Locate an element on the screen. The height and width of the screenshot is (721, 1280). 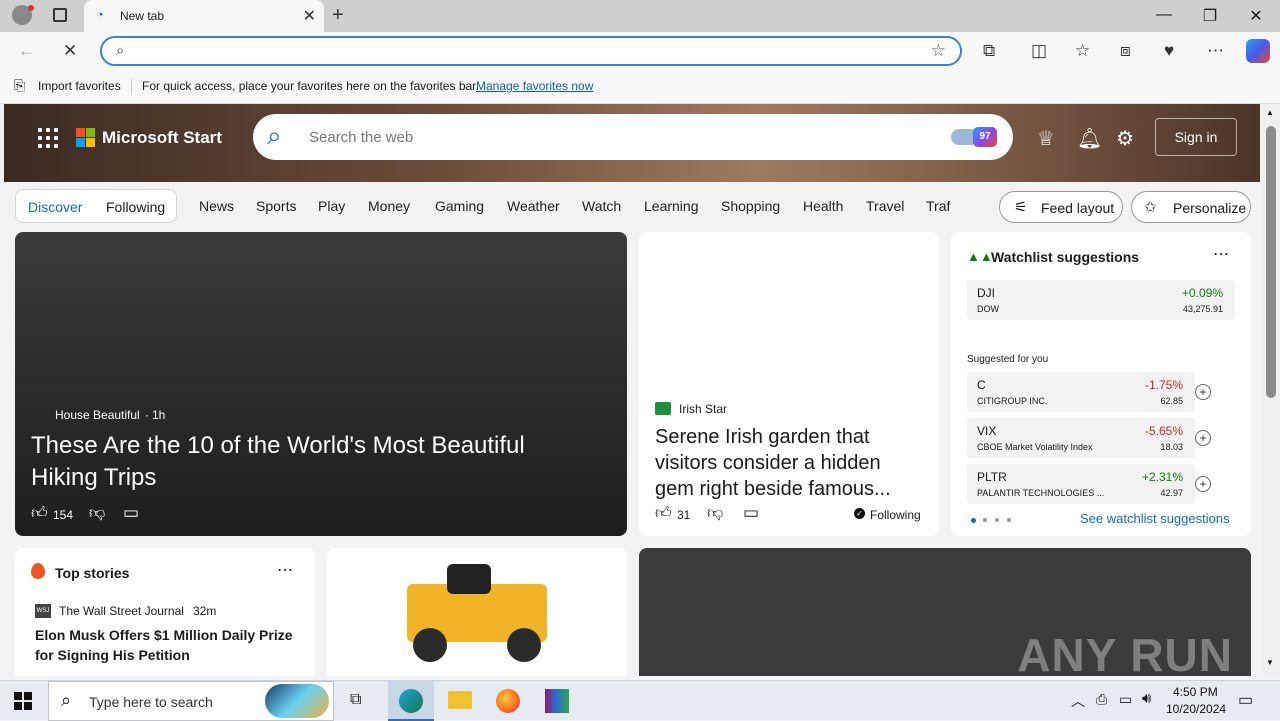
minimize-button: — is located at coordinates (1164, 15).